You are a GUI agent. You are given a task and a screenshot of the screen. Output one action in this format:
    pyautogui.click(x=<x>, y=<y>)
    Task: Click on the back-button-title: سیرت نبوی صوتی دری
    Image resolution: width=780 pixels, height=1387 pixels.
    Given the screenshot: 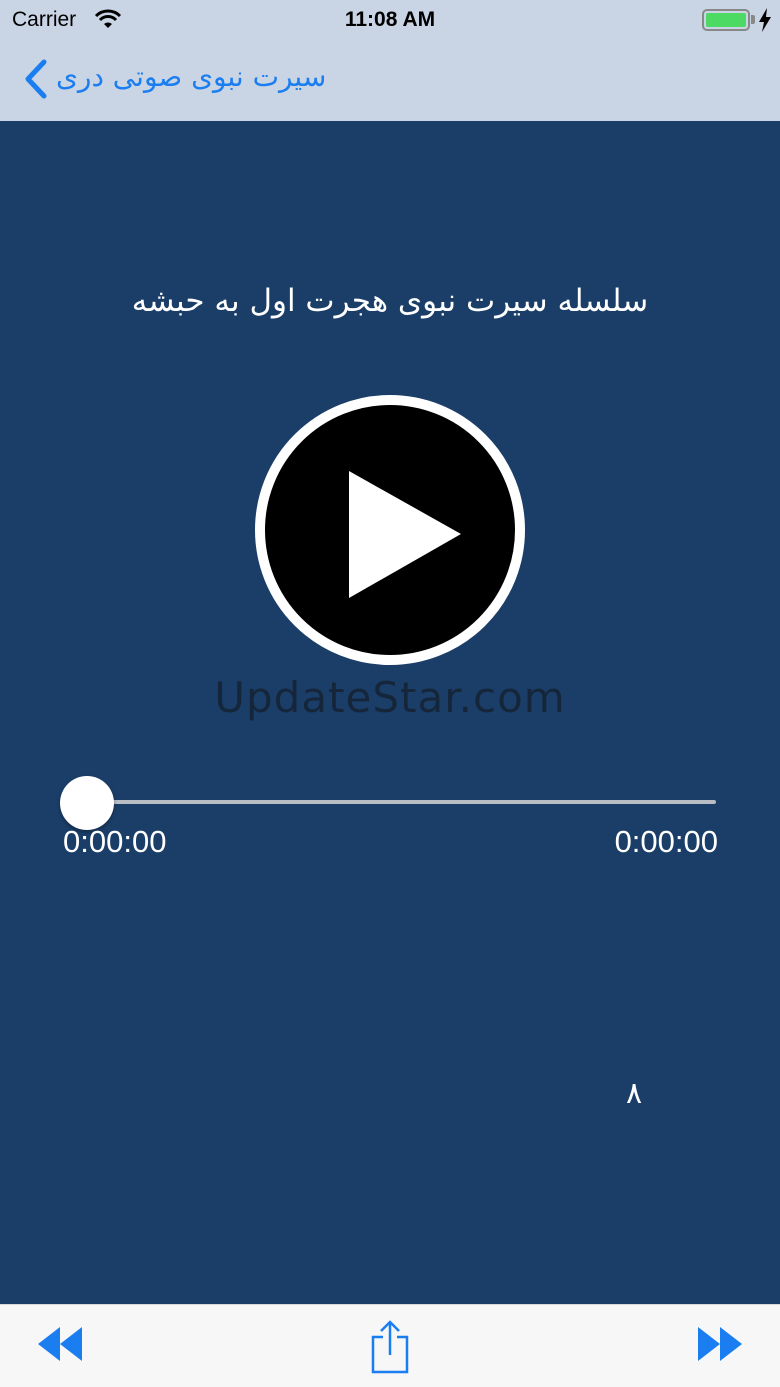 What is the action you would take?
    pyautogui.click(x=191, y=76)
    